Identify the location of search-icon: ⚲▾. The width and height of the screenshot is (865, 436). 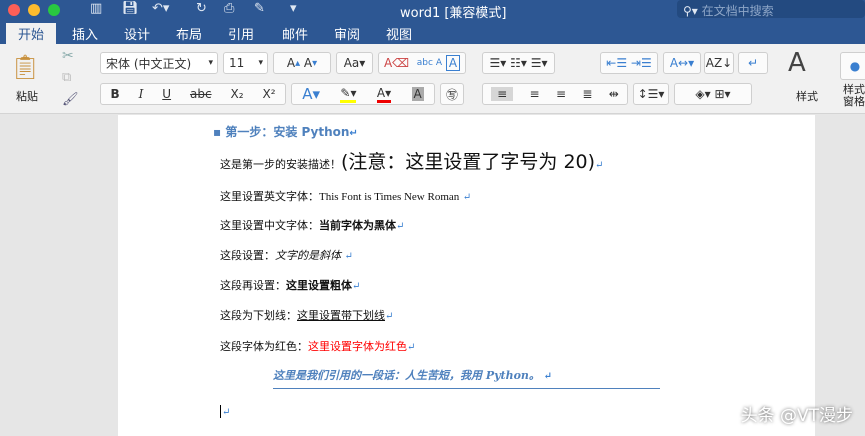
(692, 11).